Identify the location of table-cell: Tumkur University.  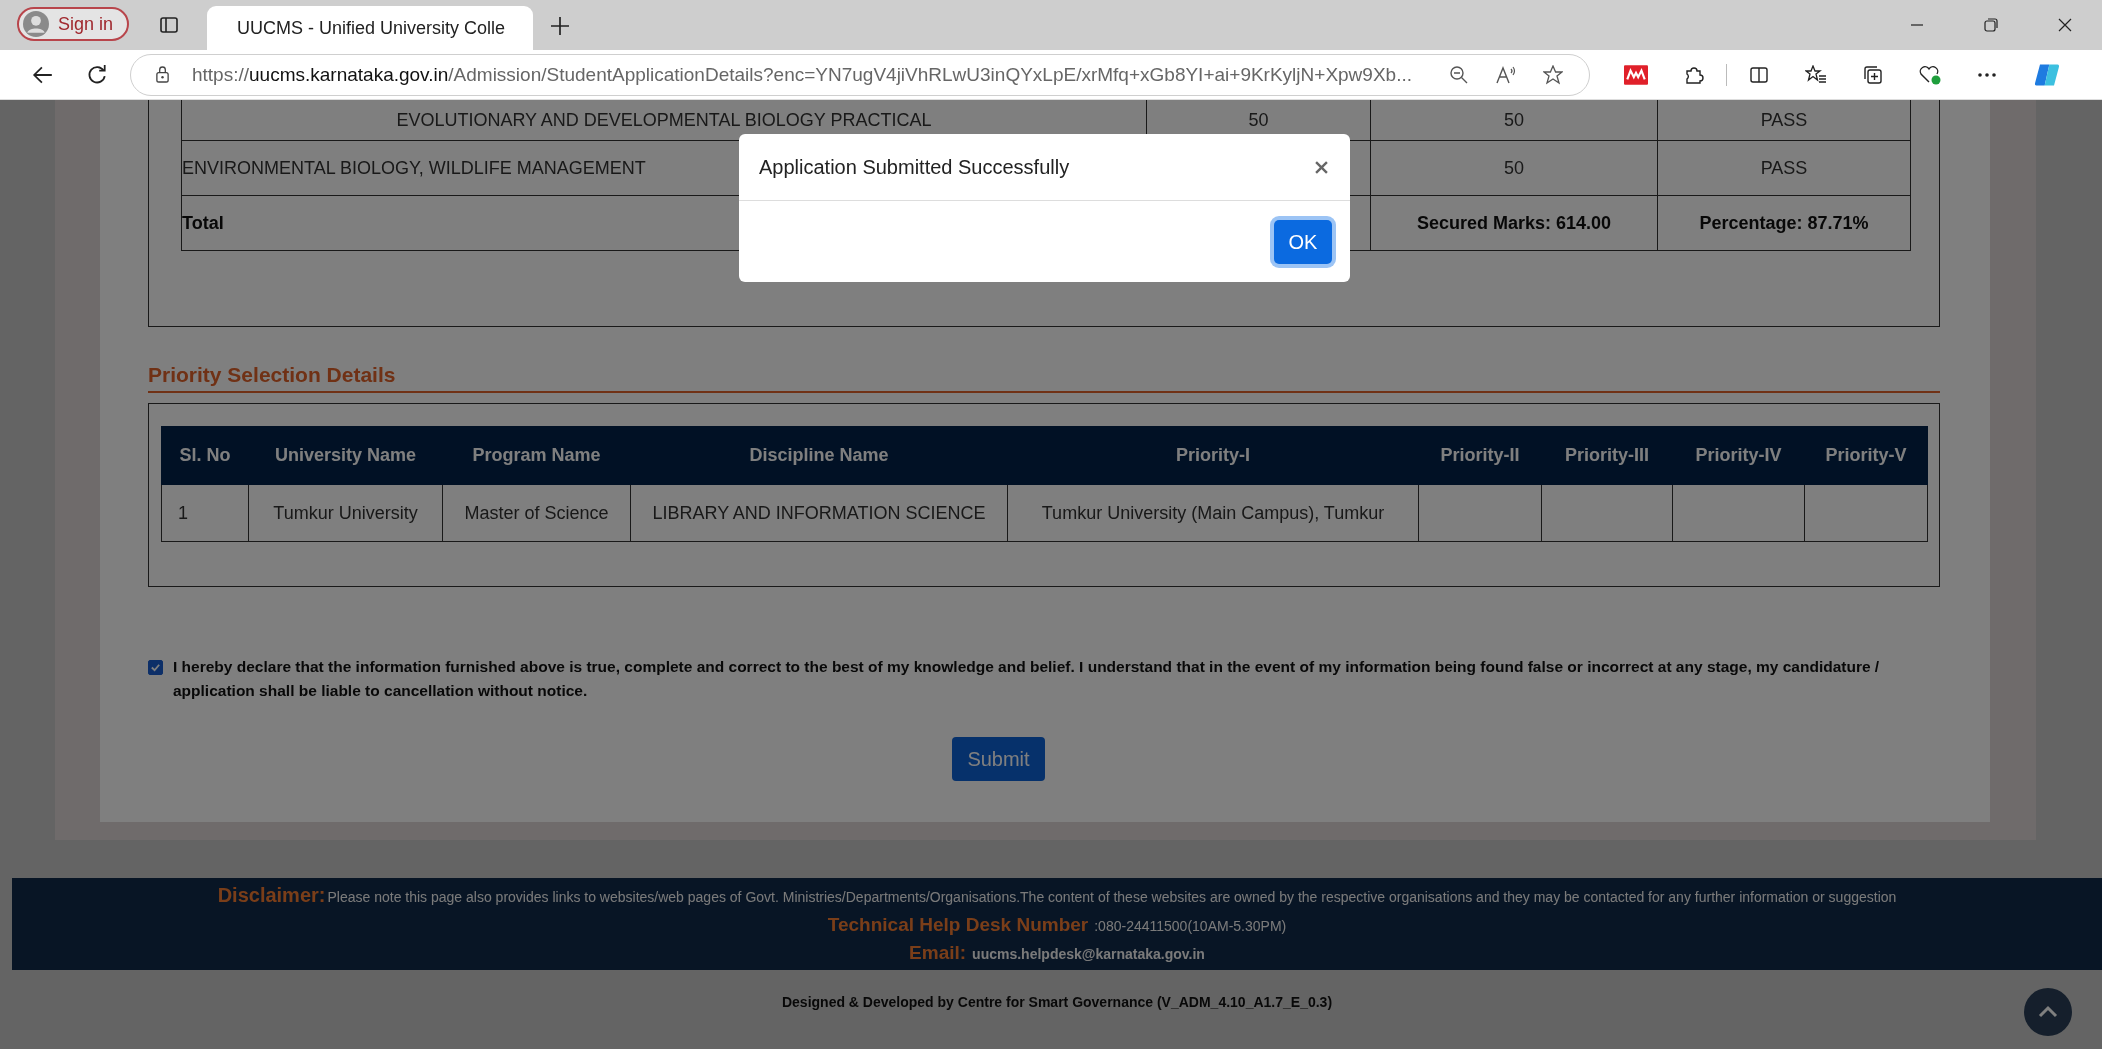
(345, 513).